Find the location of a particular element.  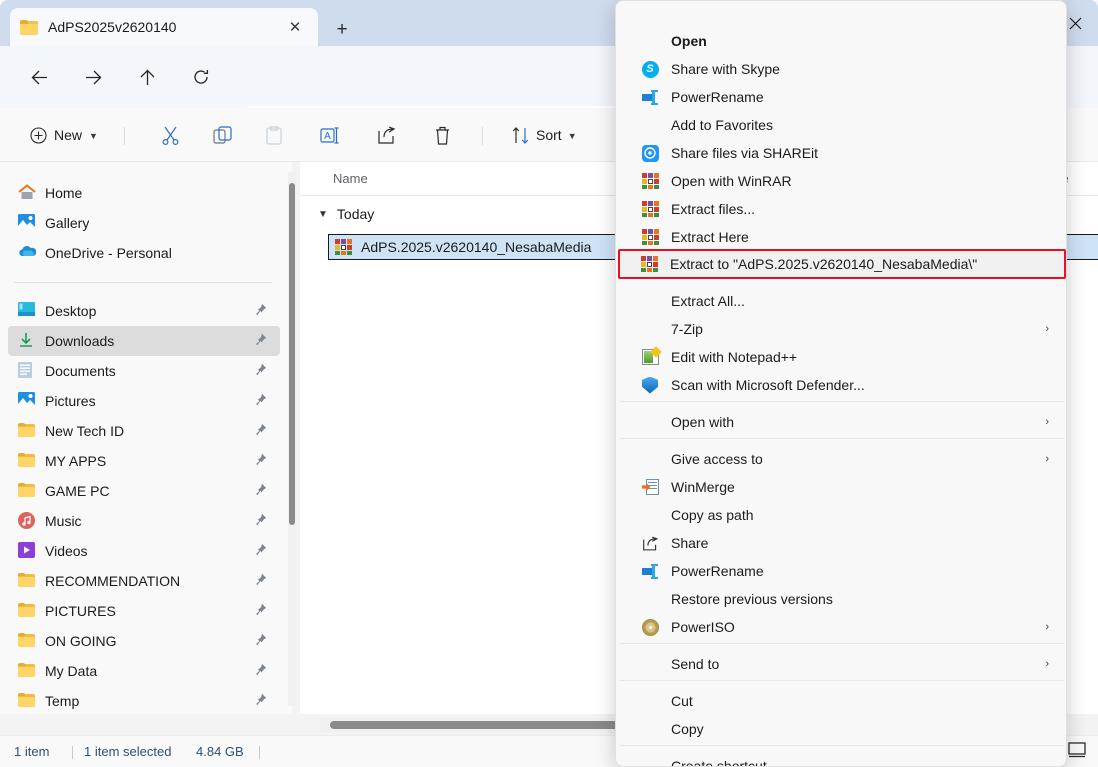

context-menu-item-winmerge: WinMerge is located at coordinates (842, 487).